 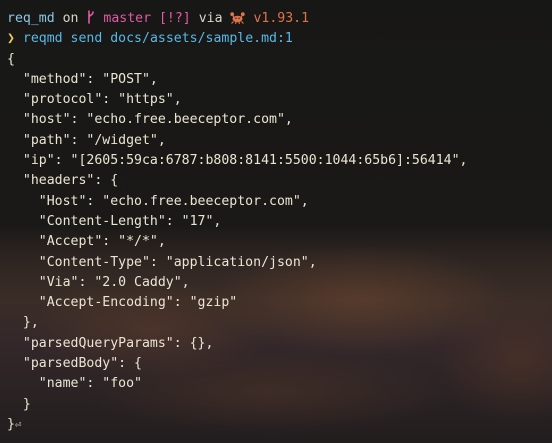 I want to click on git-status-indicator: [!?], so click(x=174, y=18).